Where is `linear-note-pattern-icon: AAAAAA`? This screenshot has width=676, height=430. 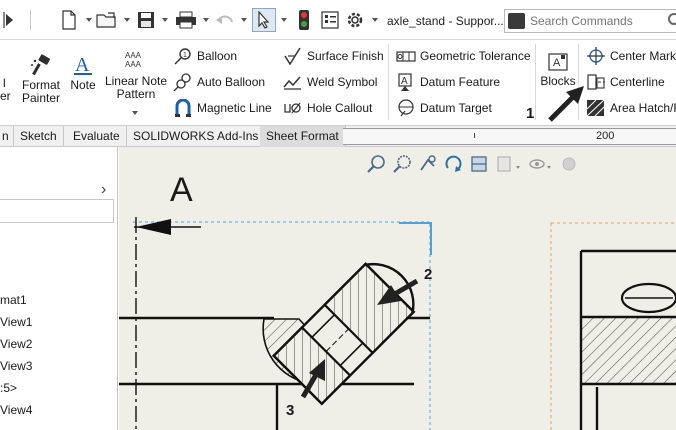
linear-note-pattern-icon: AAAAAA is located at coordinates (133, 60).